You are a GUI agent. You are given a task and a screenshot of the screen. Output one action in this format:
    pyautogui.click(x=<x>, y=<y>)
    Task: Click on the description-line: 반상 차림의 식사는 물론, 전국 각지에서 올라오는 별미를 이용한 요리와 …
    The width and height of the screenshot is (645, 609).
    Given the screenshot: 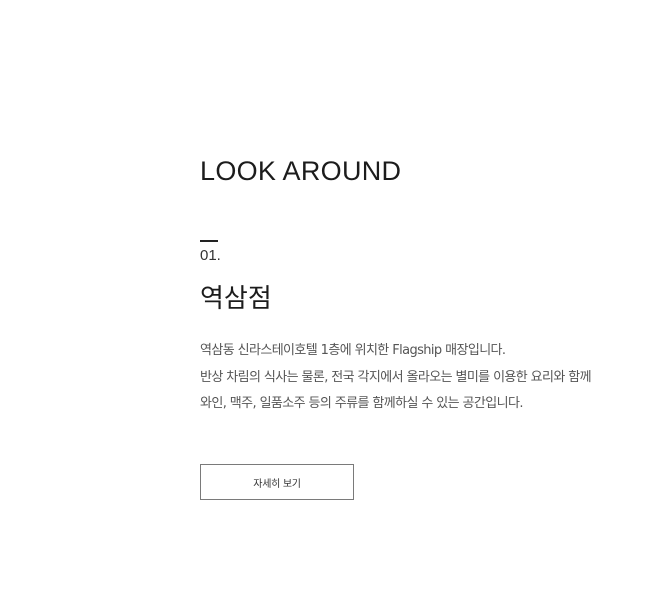 What is the action you would take?
    pyautogui.click(x=396, y=377)
    